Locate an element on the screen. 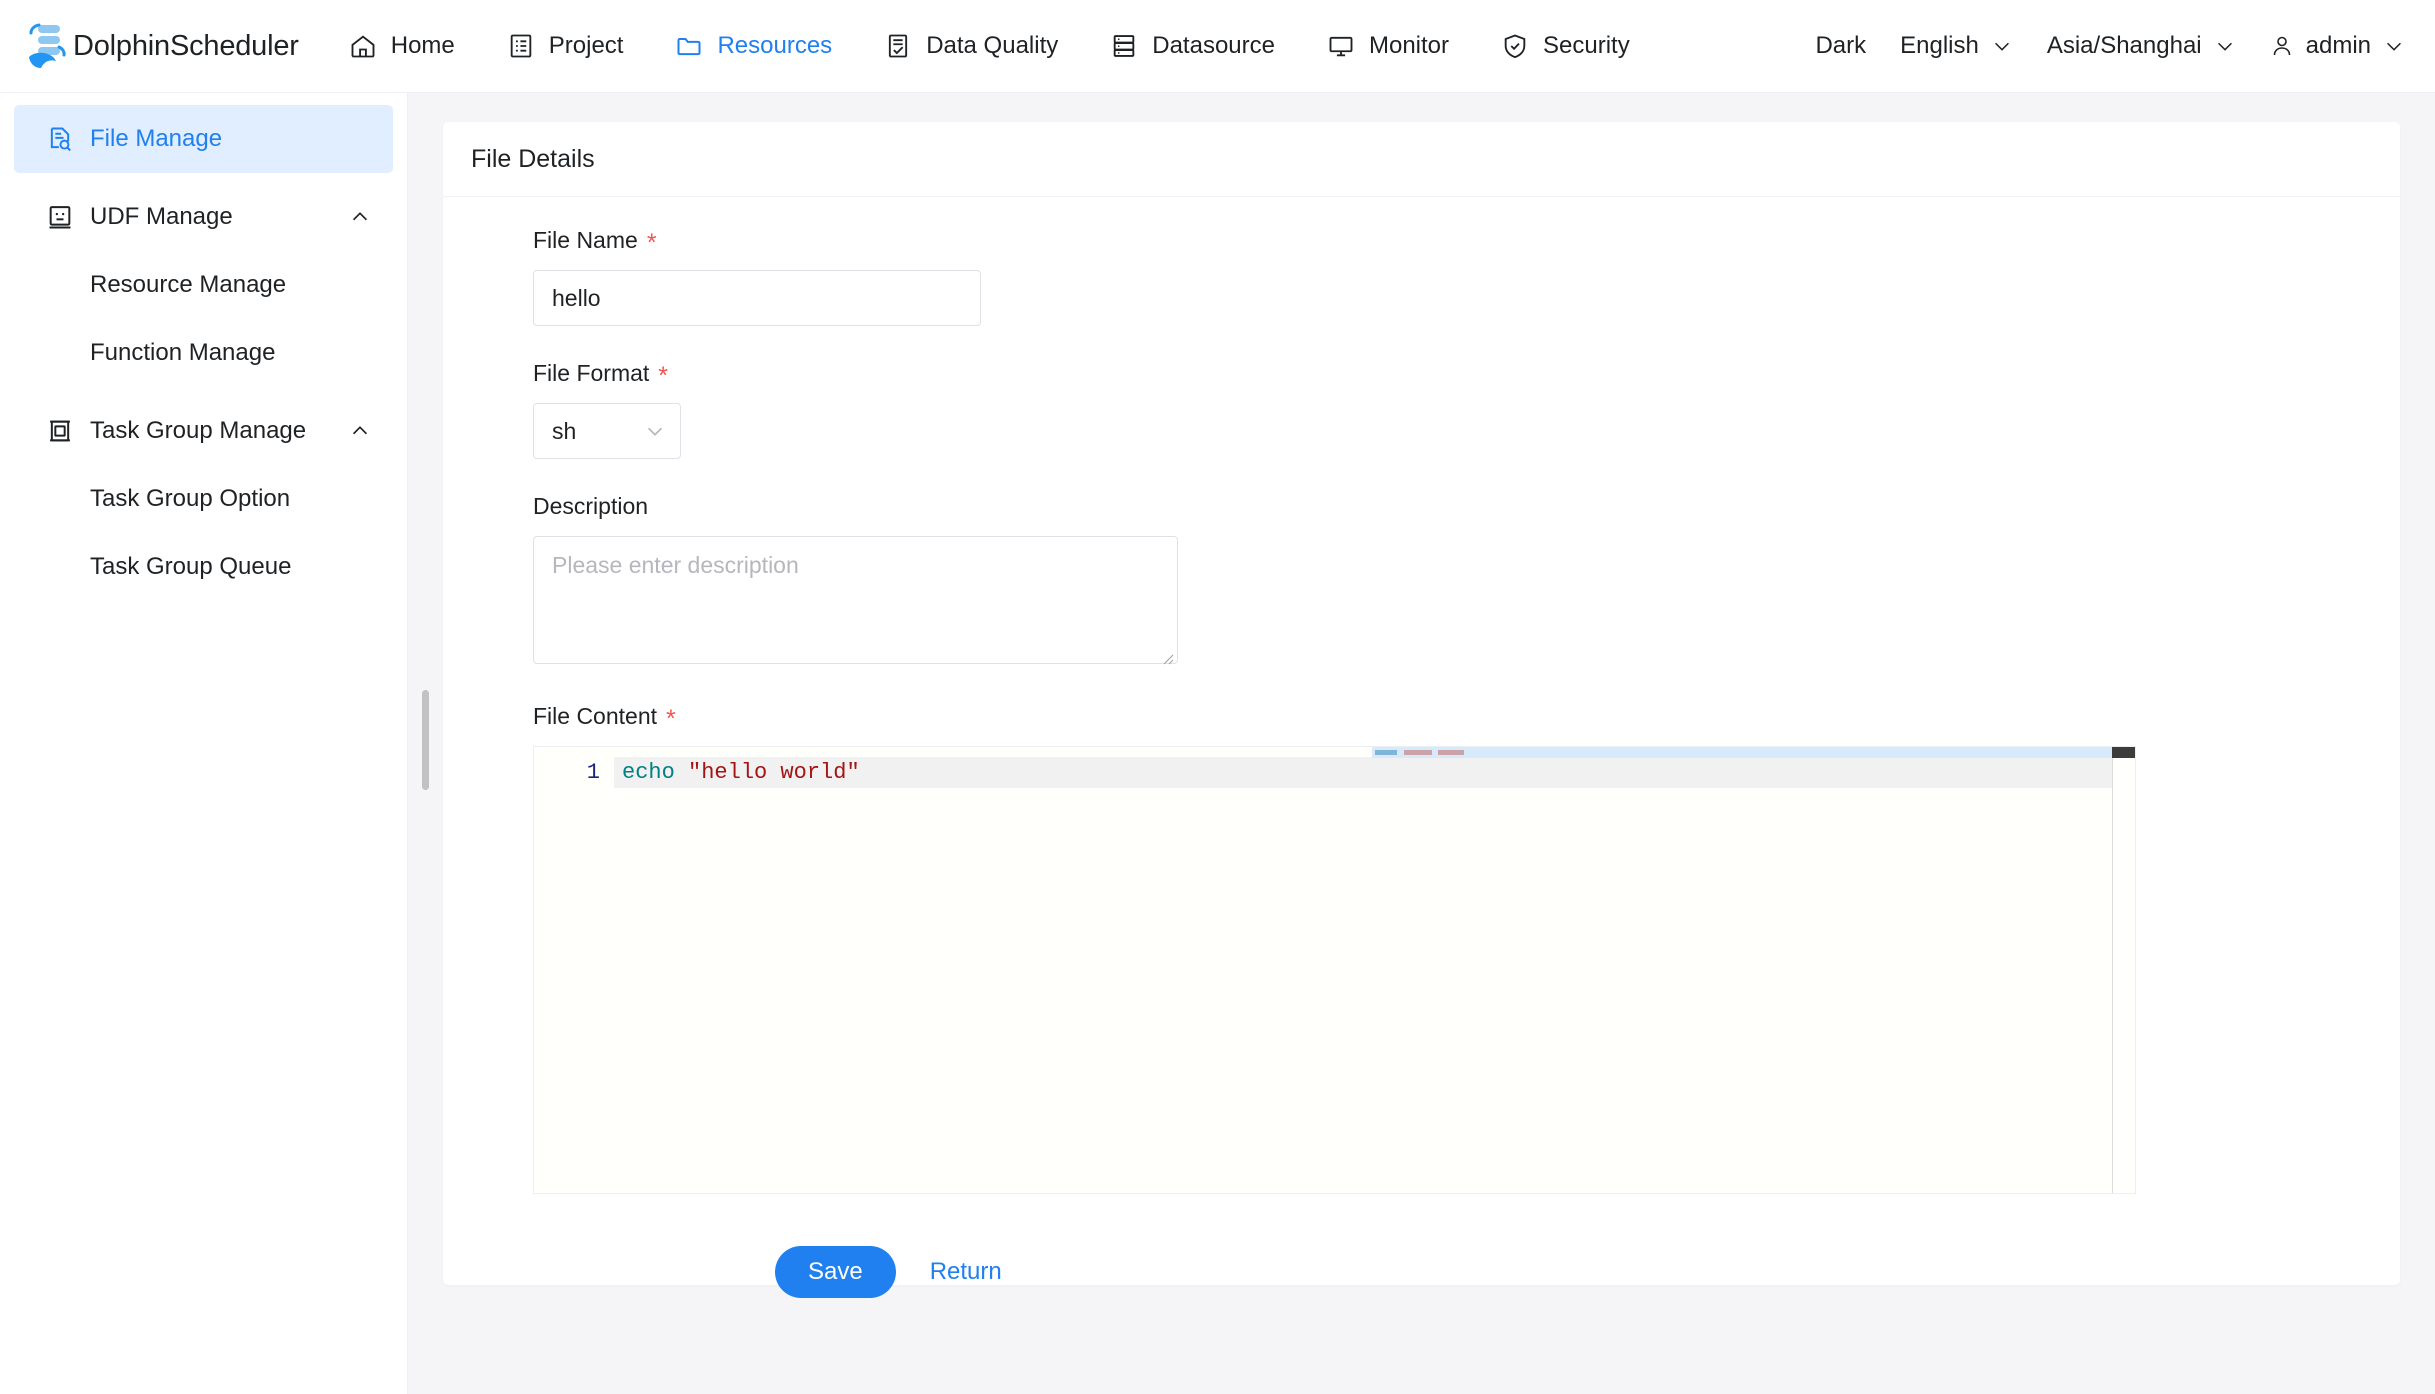 This screenshot has height=1394, width=2435. folder-icon is located at coordinates (689, 47).